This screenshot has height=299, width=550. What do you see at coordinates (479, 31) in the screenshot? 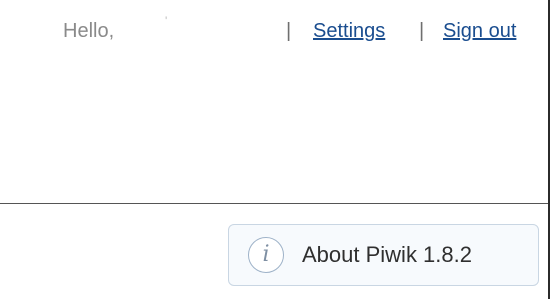
I see `sign-out-link: Sign out` at bounding box center [479, 31].